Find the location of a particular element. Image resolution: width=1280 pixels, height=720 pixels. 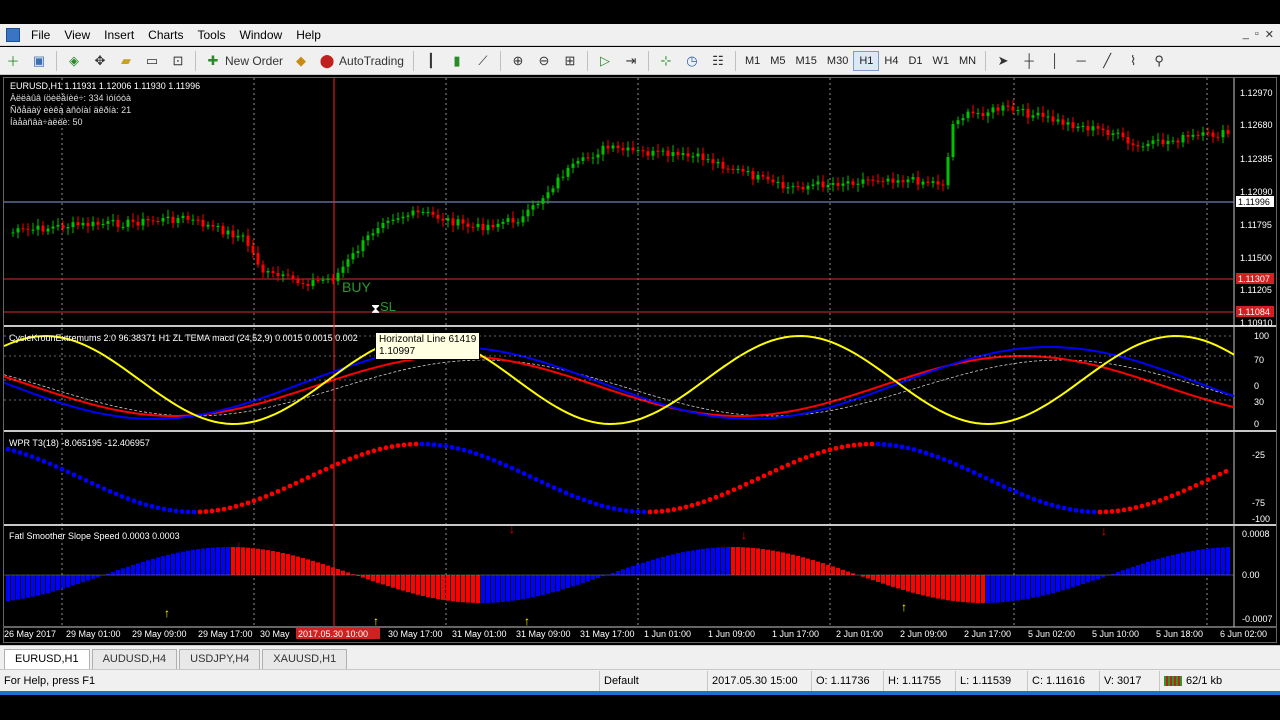

signal-arrow-icon: ↑ is located at coordinates (167, 613).